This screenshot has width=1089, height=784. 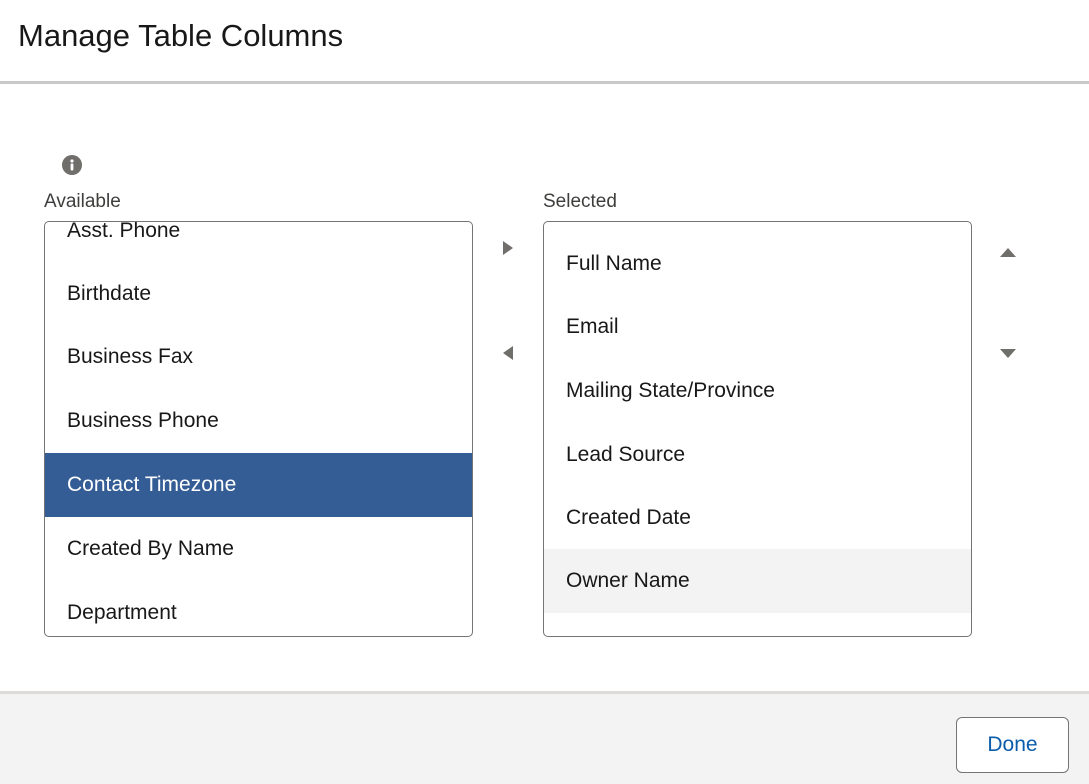 What do you see at coordinates (82, 201) in the screenshot?
I see `available-label: Available` at bounding box center [82, 201].